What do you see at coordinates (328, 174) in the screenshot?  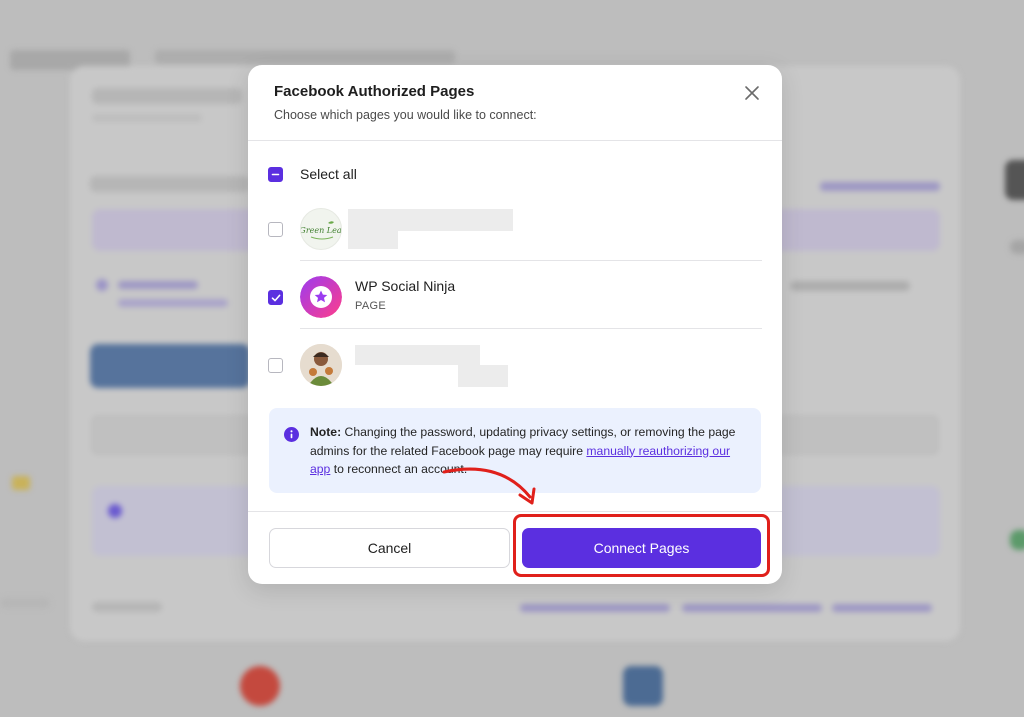 I see `select-all-label: Select all` at bounding box center [328, 174].